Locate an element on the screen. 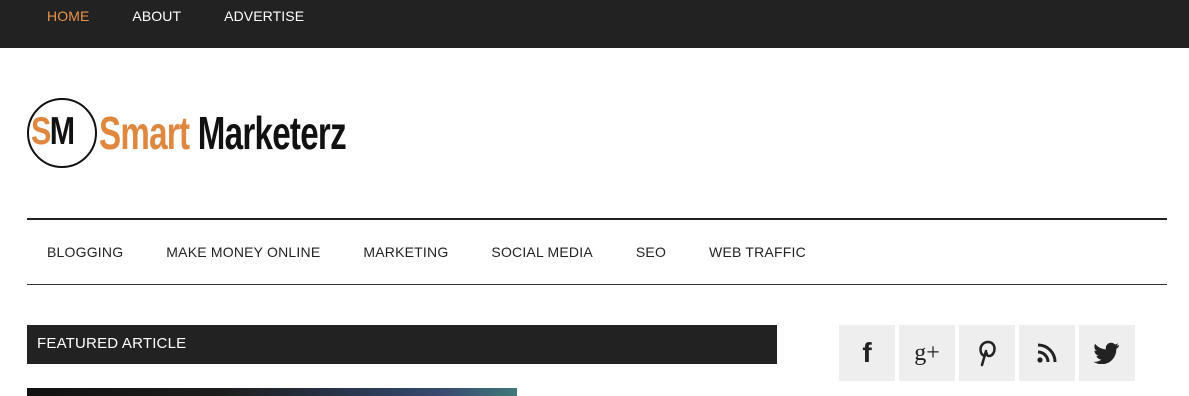 The height and width of the screenshot is (396, 1189). logo-wordmark: Smart Marketerz is located at coordinates (223, 133).